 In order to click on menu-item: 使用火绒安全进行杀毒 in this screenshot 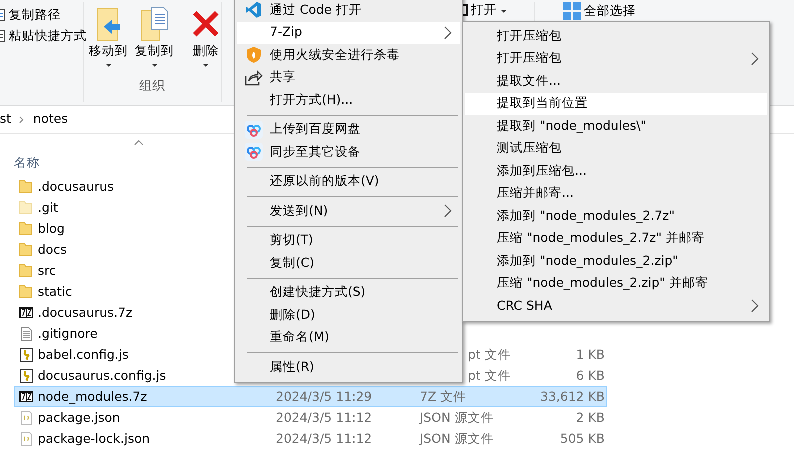, I will do `click(348, 55)`.